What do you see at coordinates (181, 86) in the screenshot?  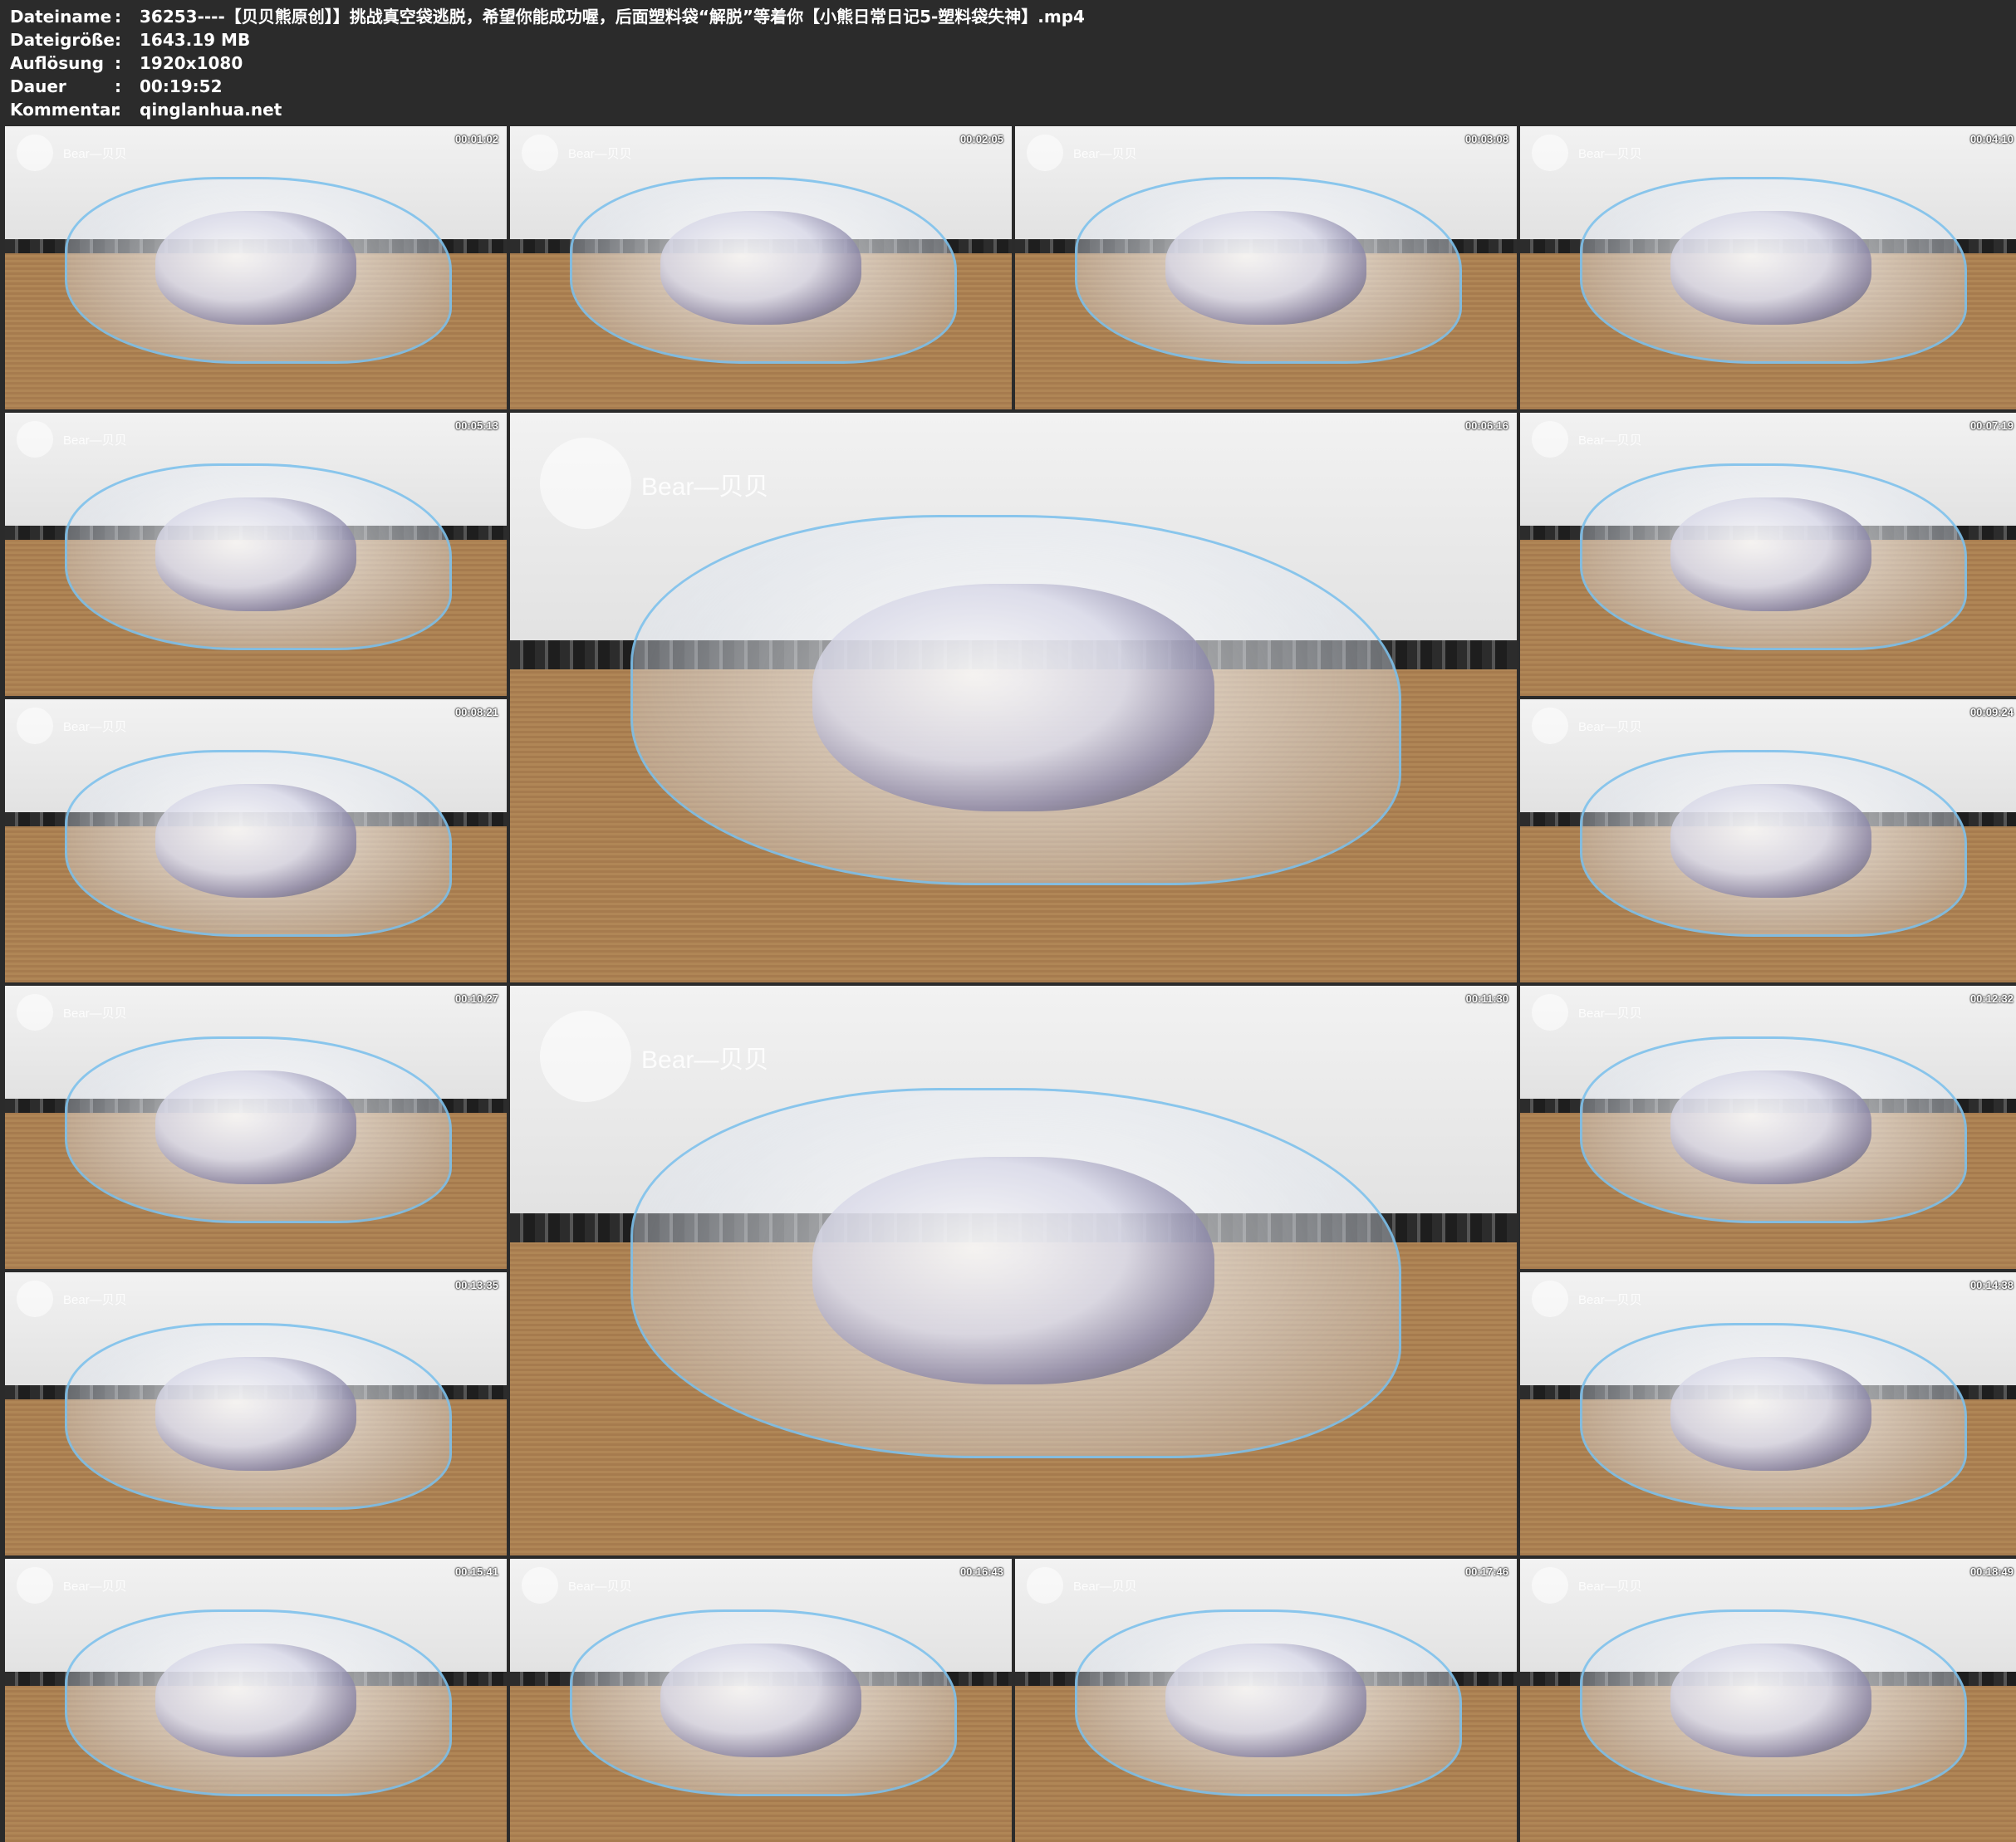 I see `duration-value: 00:19:52` at bounding box center [181, 86].